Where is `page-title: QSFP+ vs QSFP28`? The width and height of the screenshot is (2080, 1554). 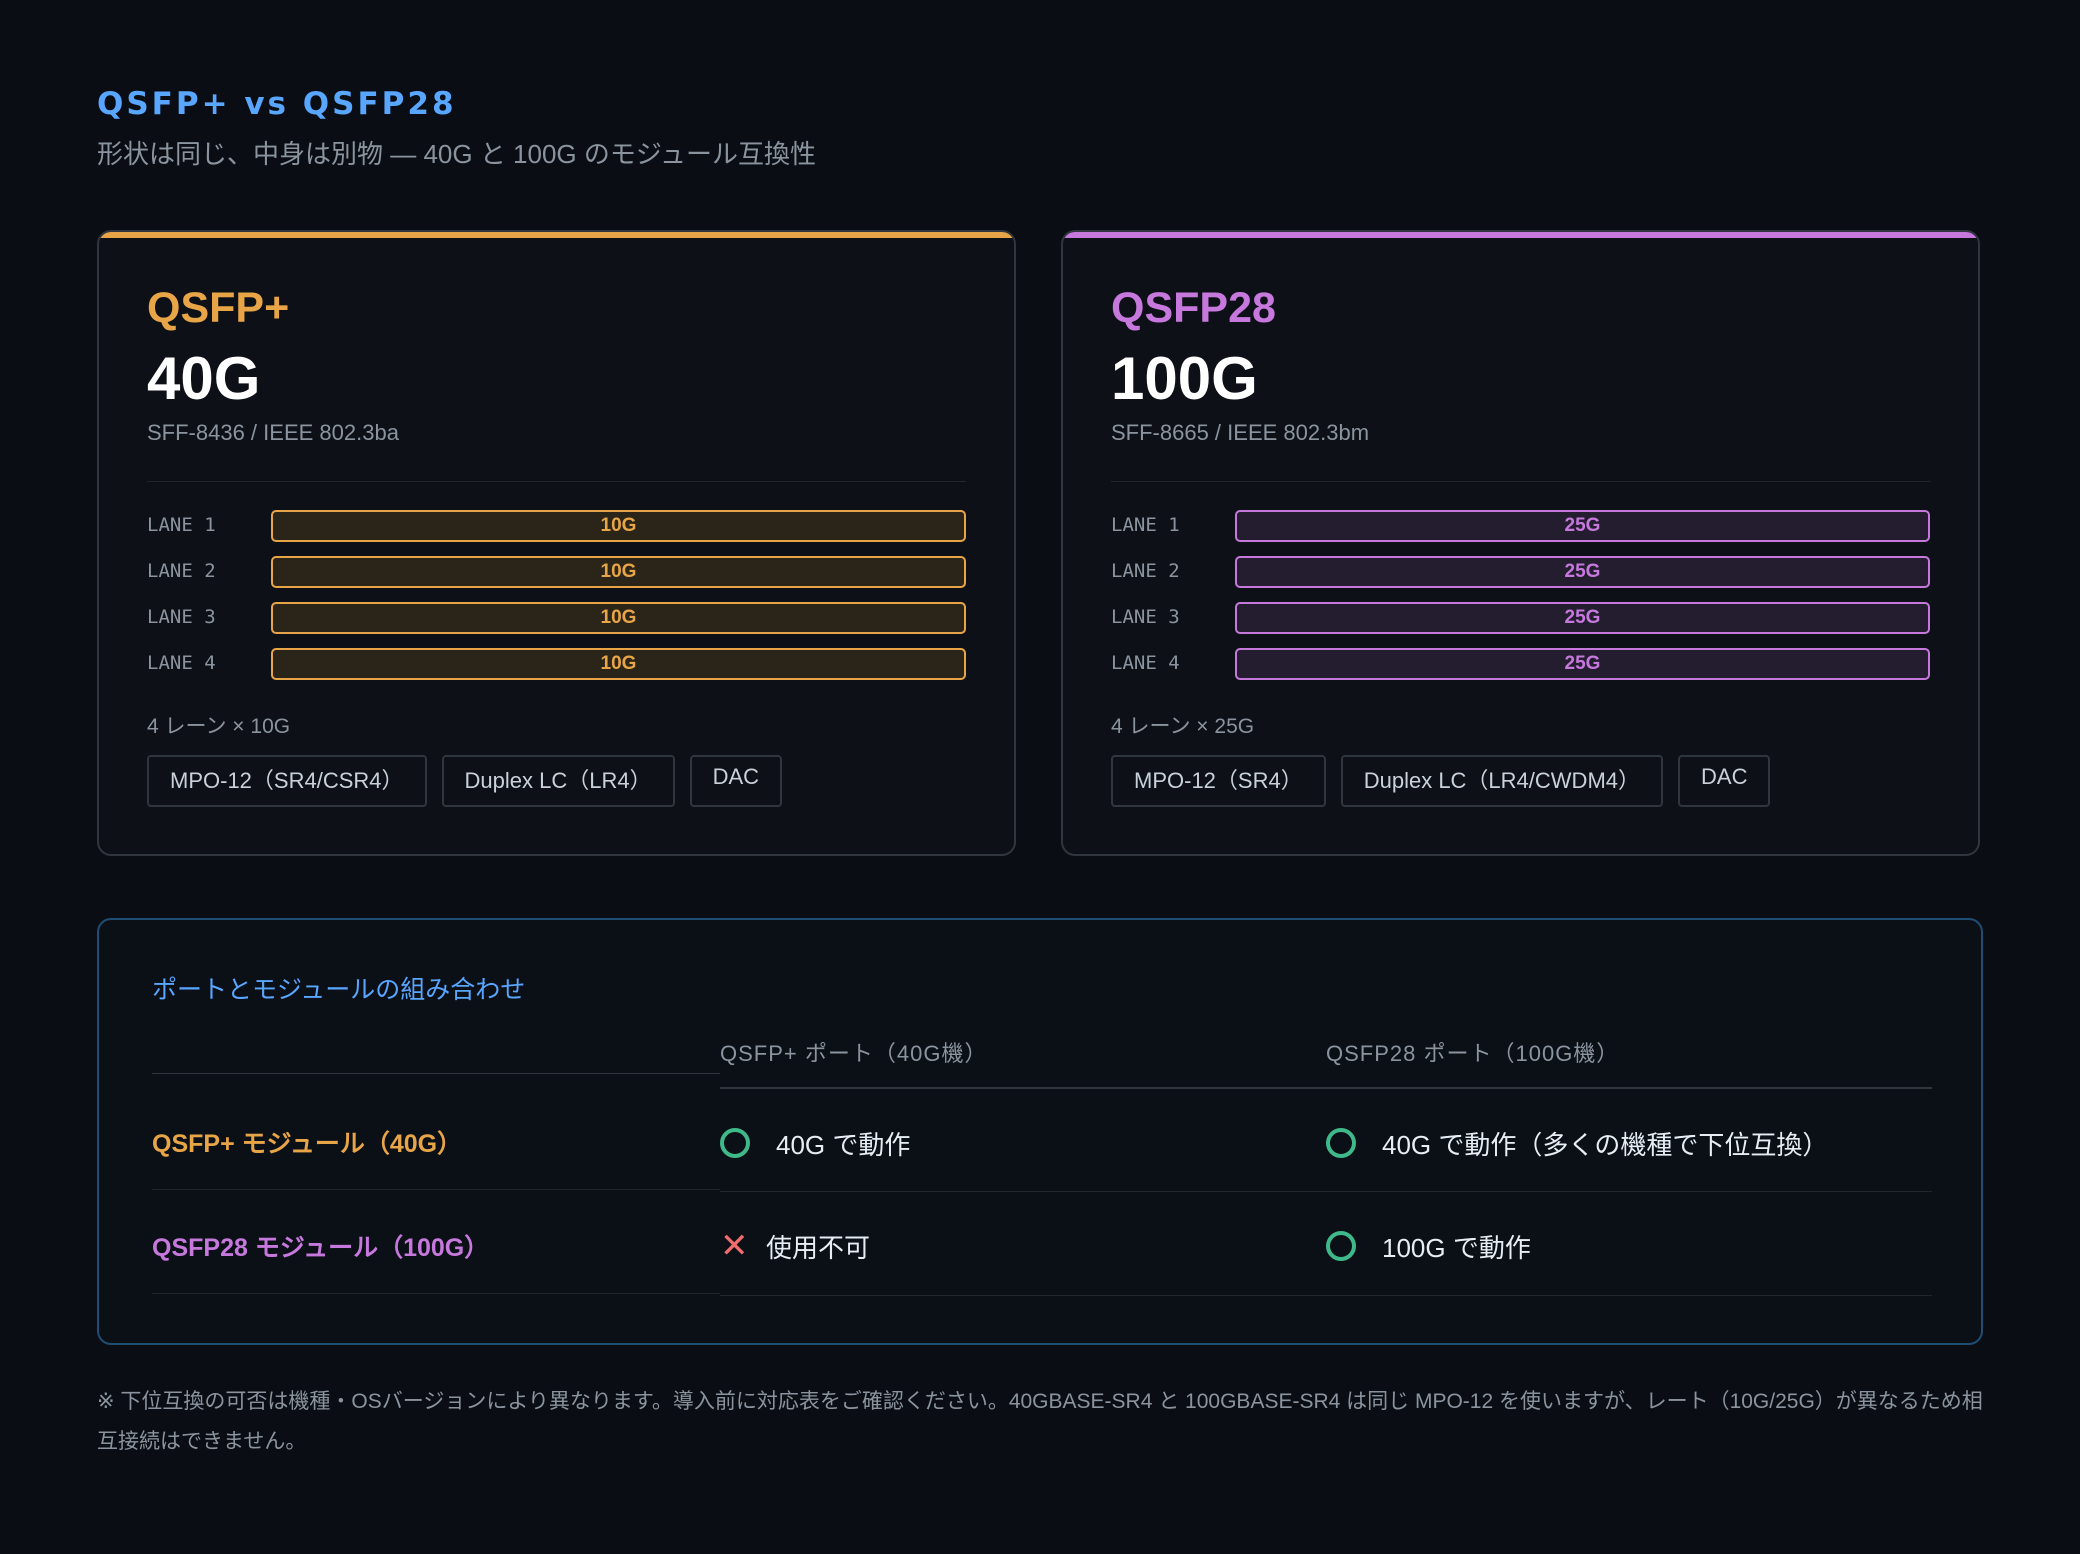
page-title: QSFP+ vs QSFP28 is located at coordinates (277, 104).